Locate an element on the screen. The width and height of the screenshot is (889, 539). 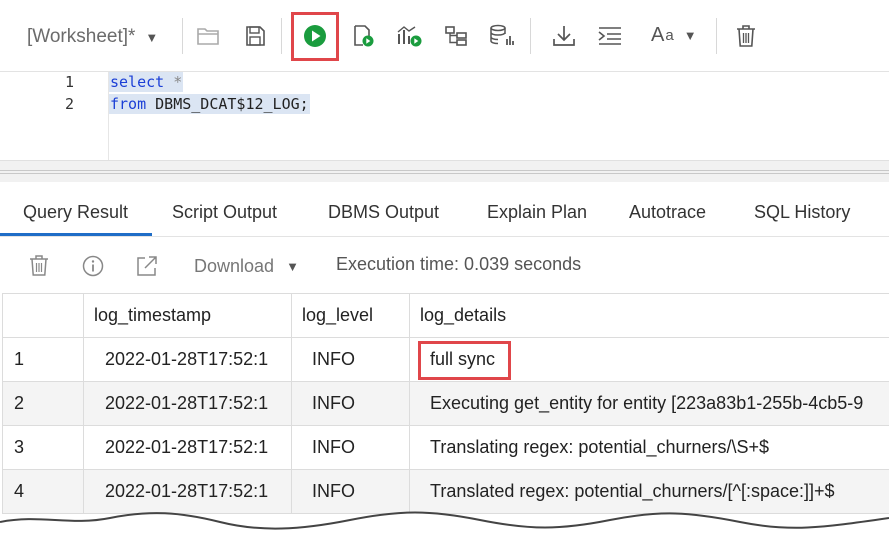
code-text: DBMS_DCAT$12_LOG; is located at coordinates (227, 104).